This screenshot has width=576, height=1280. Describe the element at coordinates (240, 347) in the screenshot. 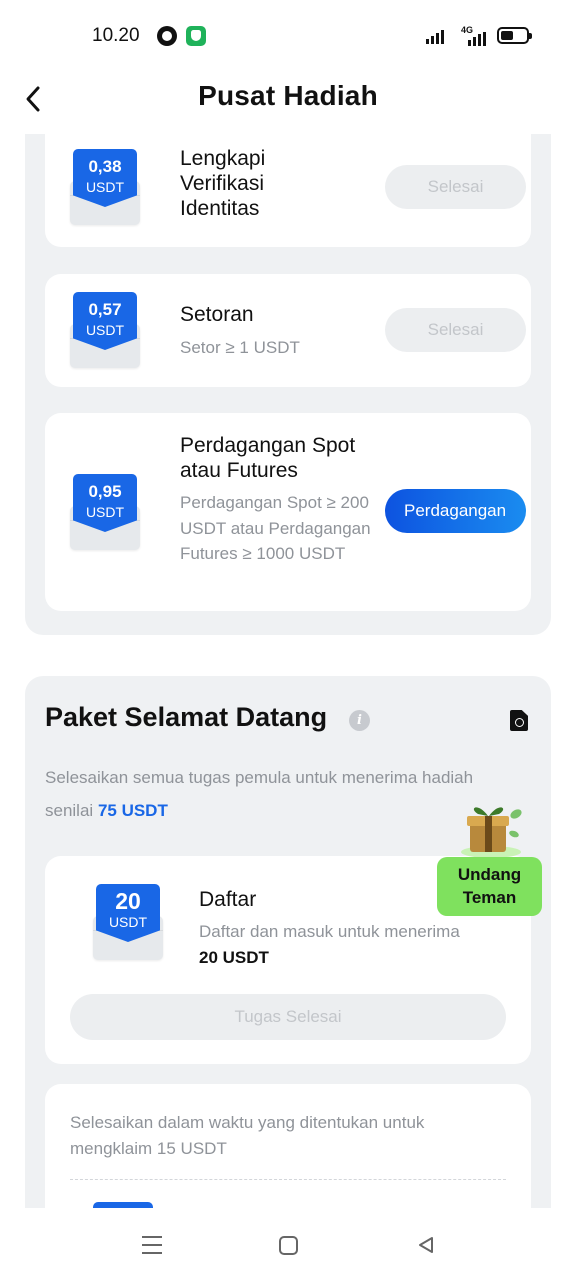

I see `task-desc: Setor ≥ 1 USDT` at that location.